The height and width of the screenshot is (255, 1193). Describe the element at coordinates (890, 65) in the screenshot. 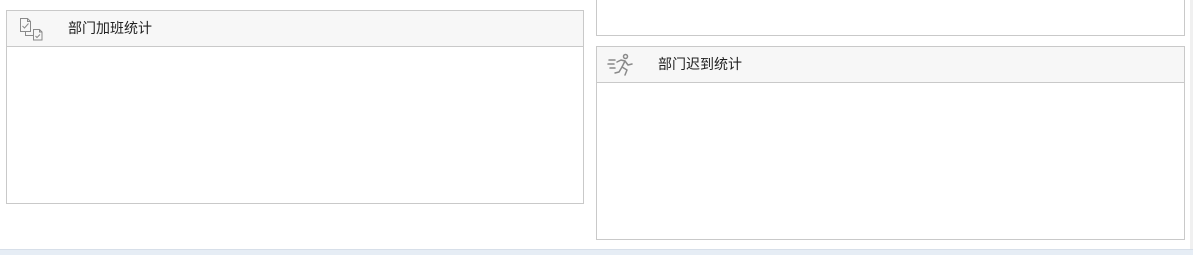

I see `late-stats-header: 部门迟到统计` at that location.